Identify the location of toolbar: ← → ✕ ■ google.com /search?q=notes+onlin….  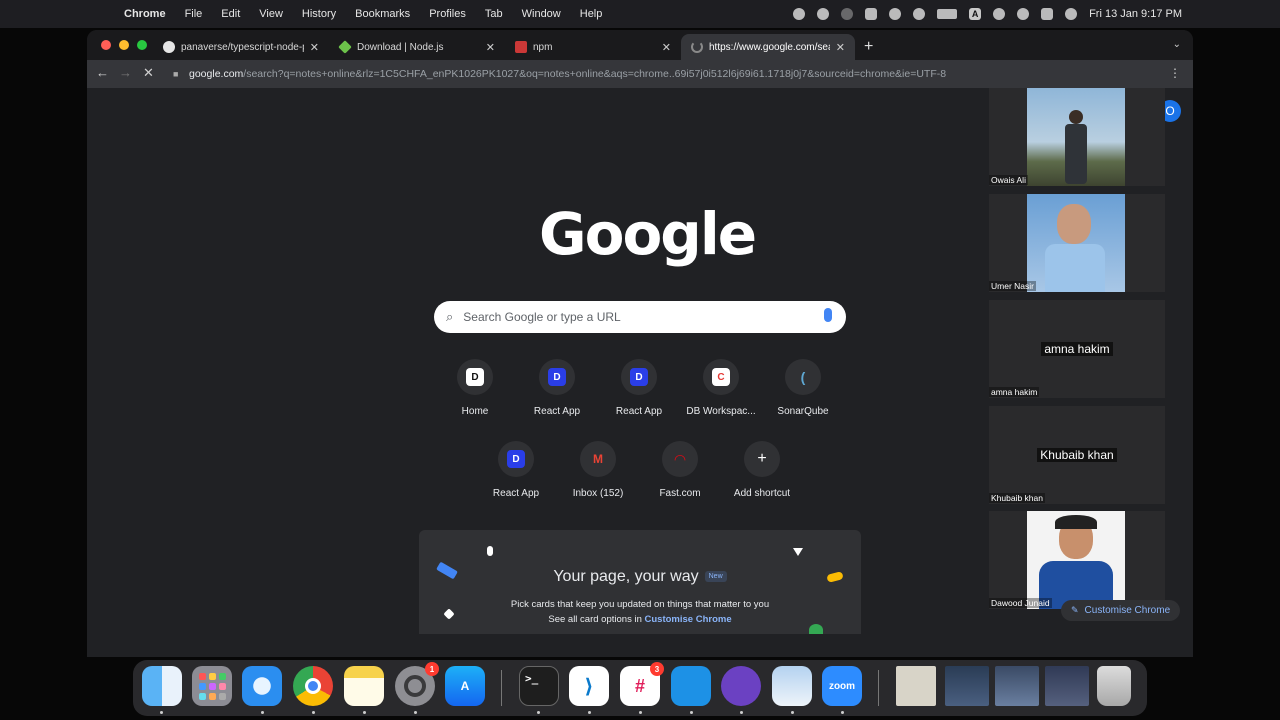
(640, 74).